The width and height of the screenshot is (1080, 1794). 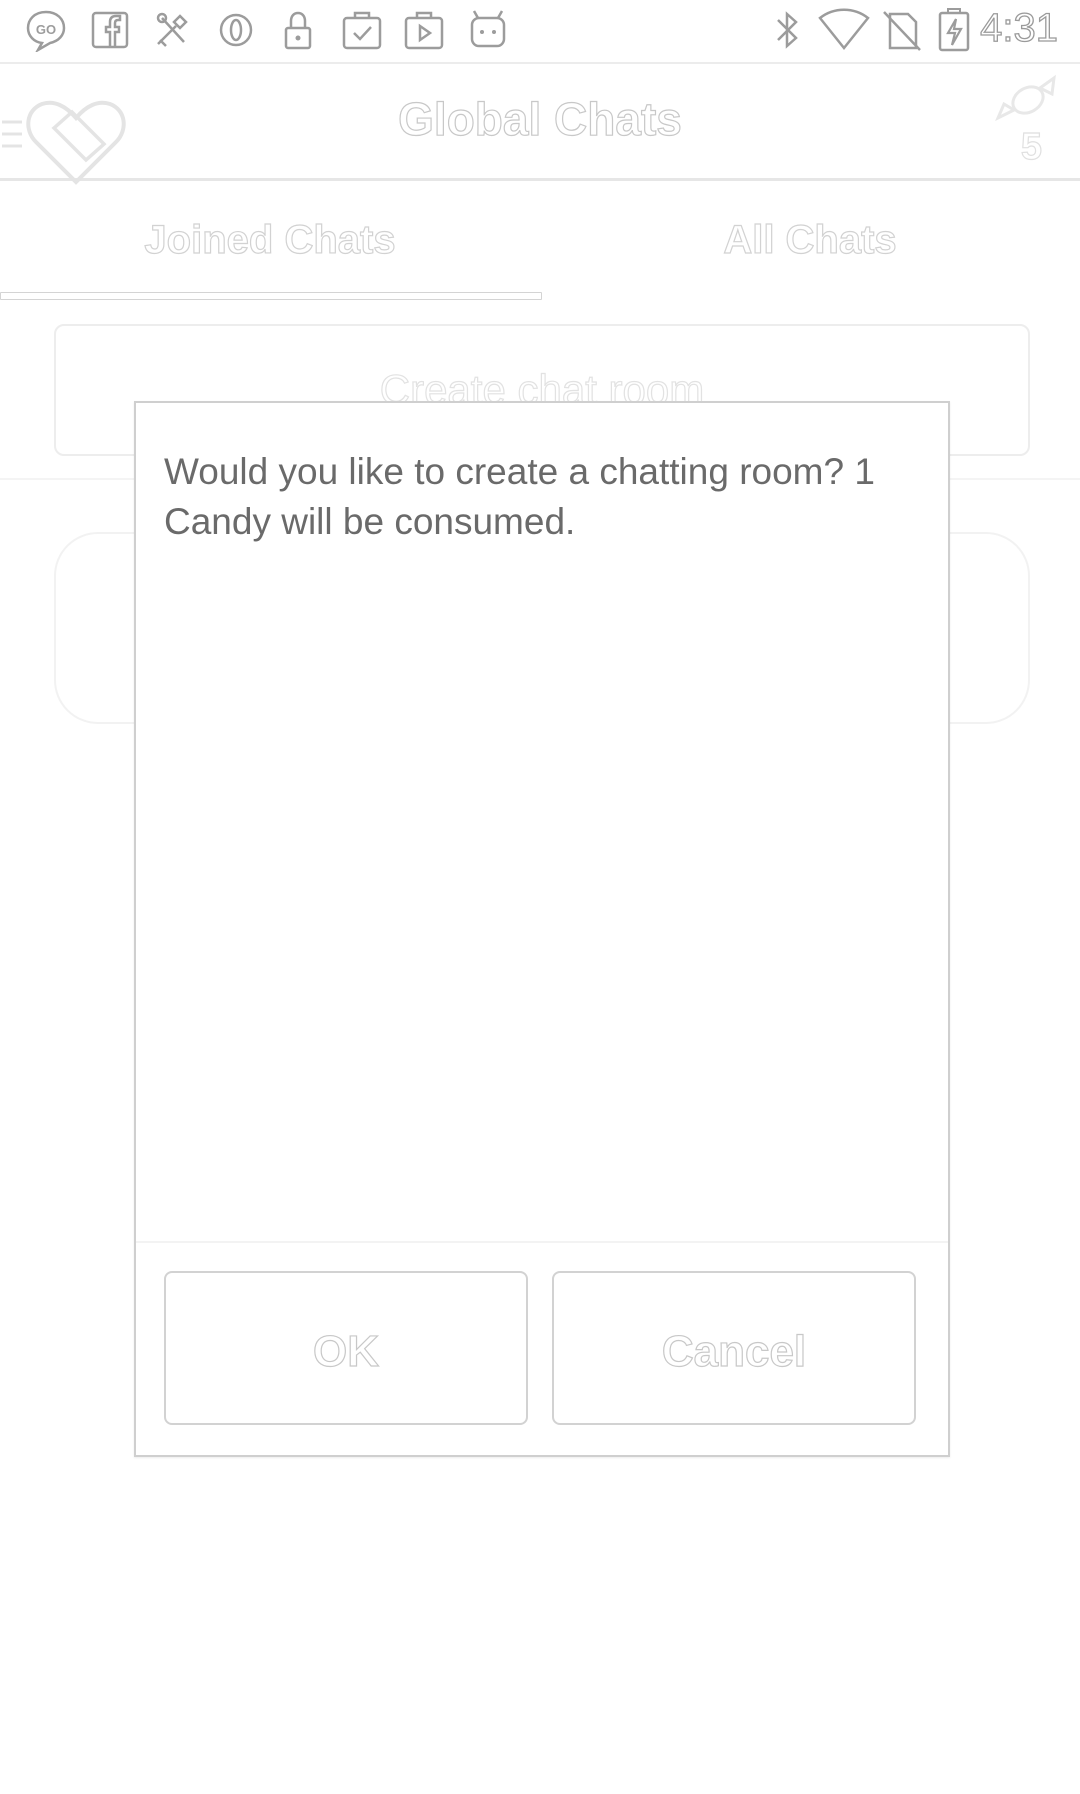 What do you see at coordinates (788, 30) in the screenshot?
I see `bluetooth-icon` at bounding box center [788, 30].